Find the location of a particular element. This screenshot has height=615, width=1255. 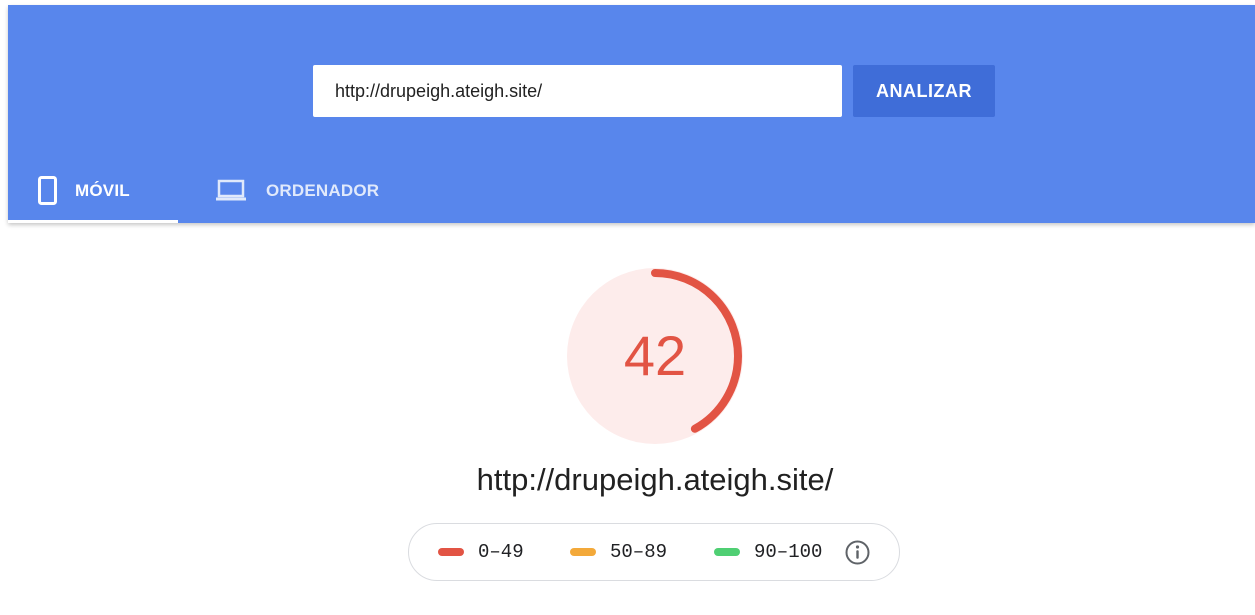

laptop-icon is located at coordinates (231, 190).